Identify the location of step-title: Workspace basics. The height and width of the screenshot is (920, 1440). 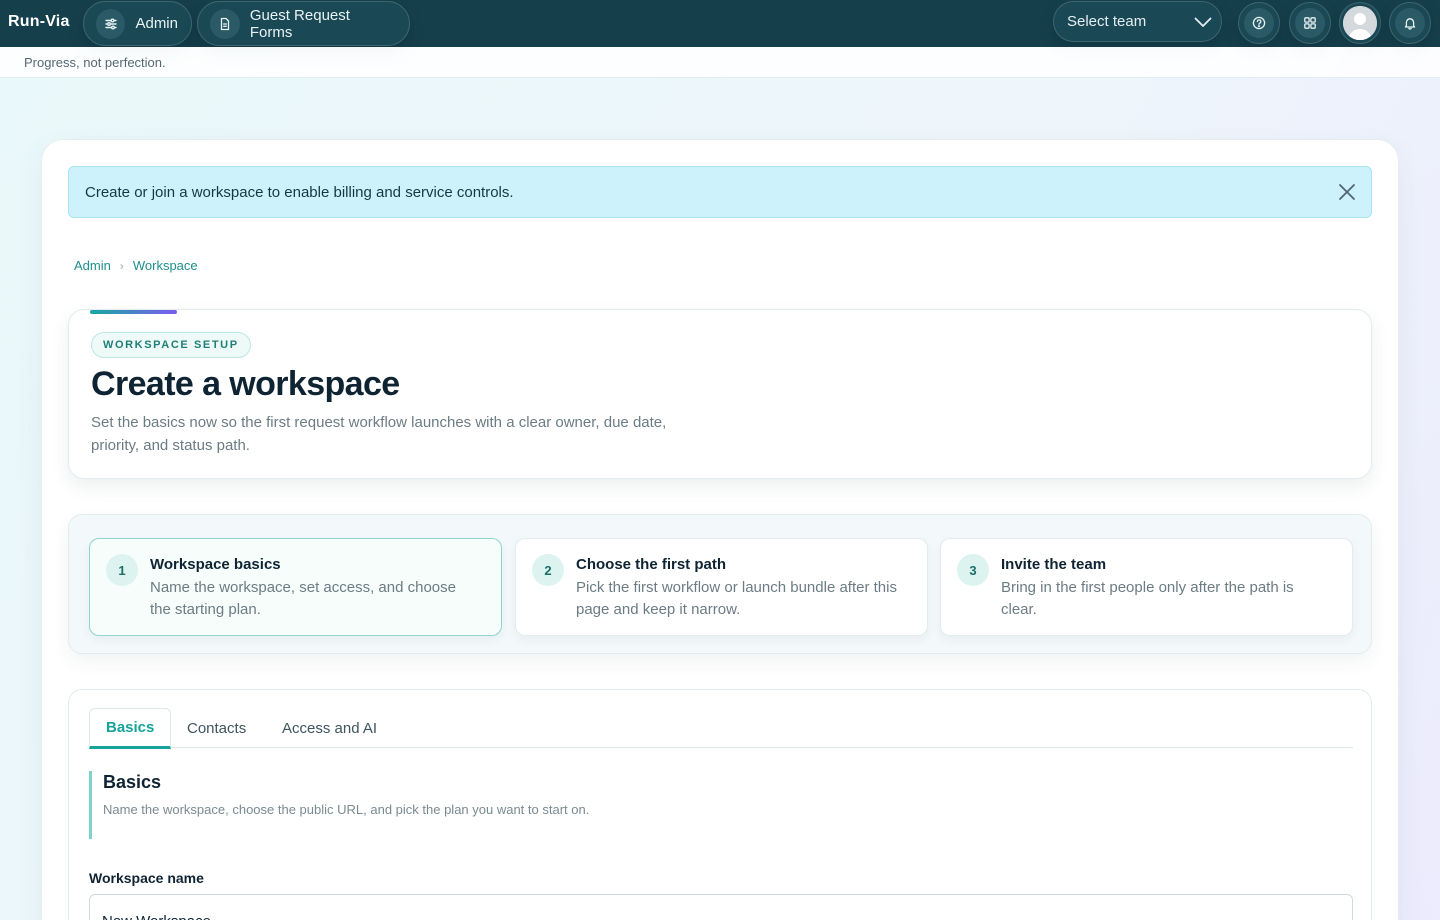
(215, 564).